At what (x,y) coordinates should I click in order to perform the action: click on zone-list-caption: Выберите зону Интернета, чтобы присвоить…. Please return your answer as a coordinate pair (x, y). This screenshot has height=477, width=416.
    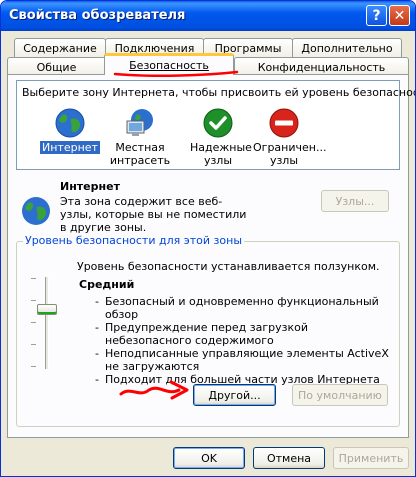
    Looking at the image, I should click on (219, 92).